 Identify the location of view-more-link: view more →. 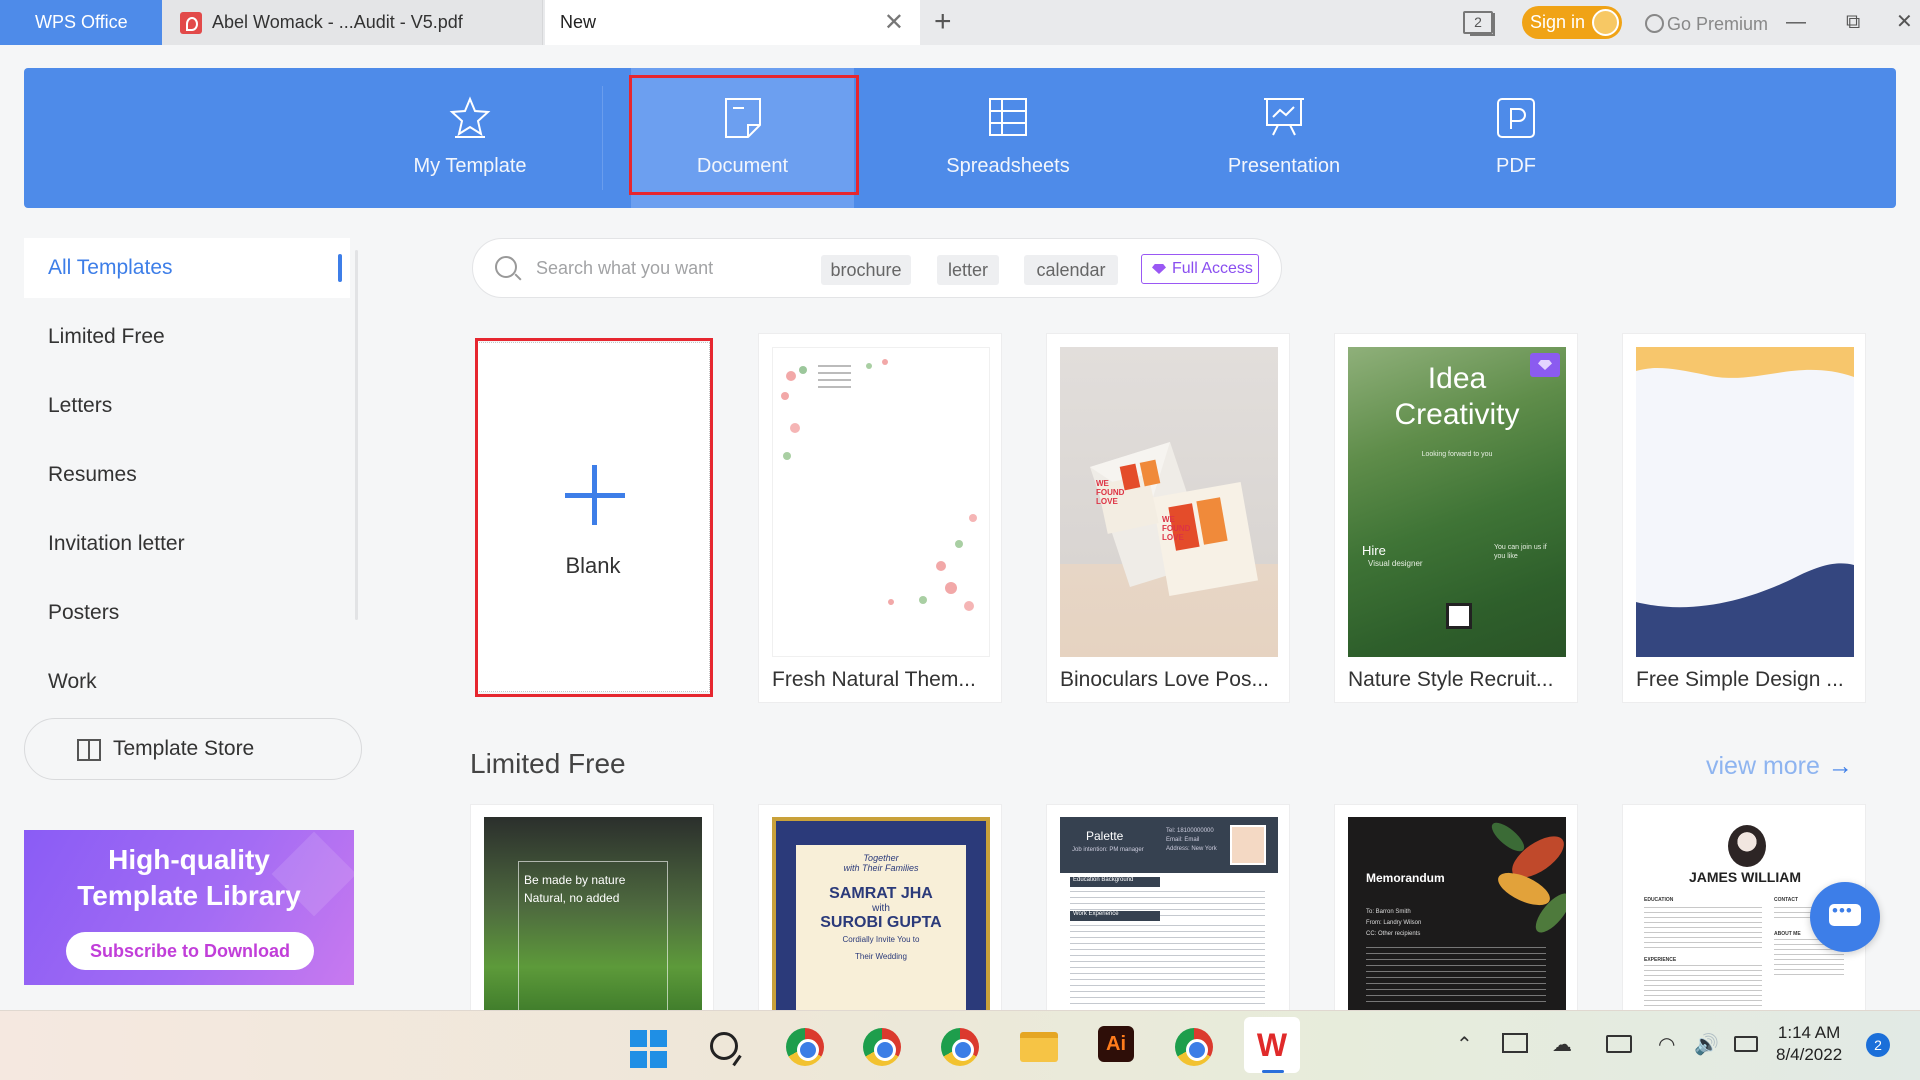
(1779, 766).